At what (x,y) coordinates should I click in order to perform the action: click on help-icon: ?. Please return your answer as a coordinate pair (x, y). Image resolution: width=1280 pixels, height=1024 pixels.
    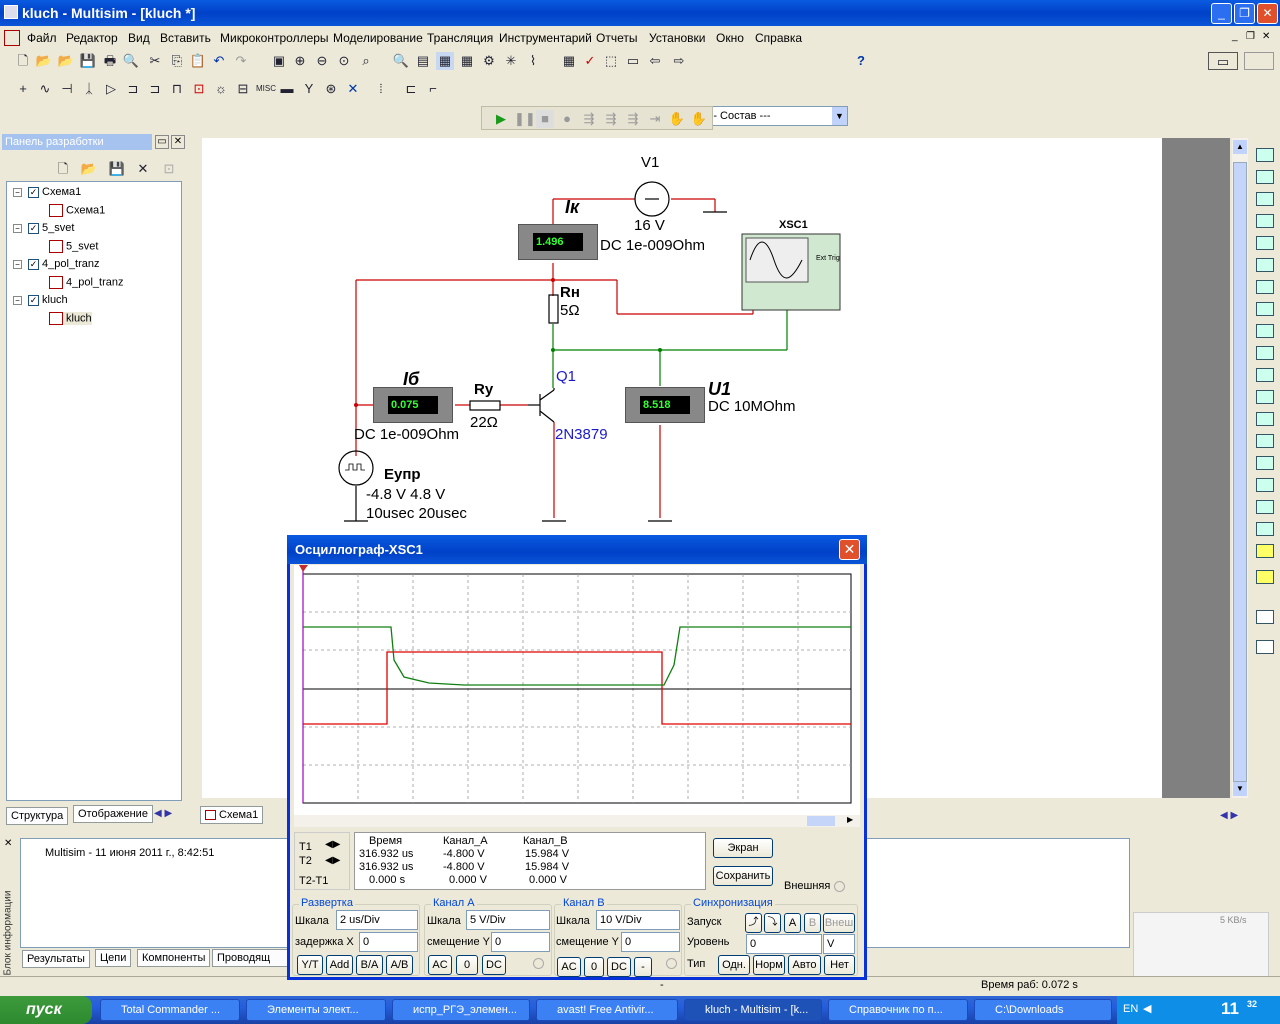
    Looking at the image, I should click on (861, 61).